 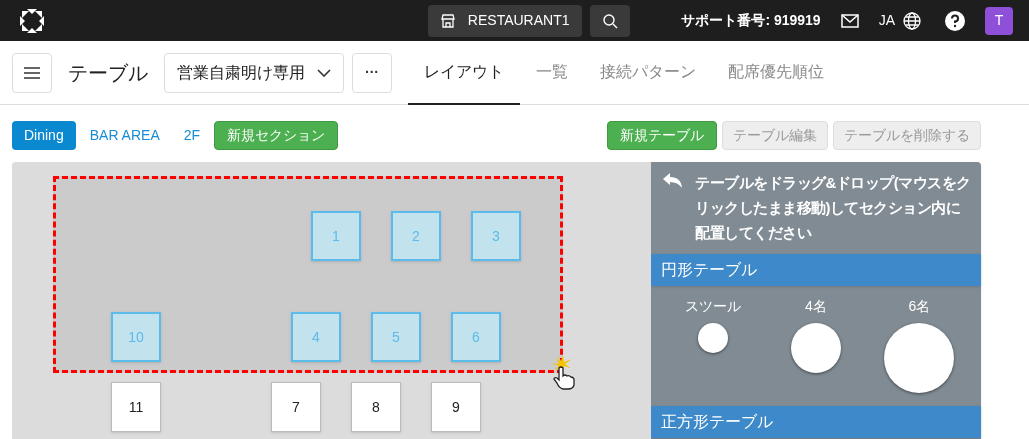 What do you see at coordinates (833, 208) in the screenshot?
I see `palette-instruction: テーブルをドラッグ&ドロップ(マウスをクリックしたまま移動)してセクション内に配置してください` at bounding box center [833, 208].